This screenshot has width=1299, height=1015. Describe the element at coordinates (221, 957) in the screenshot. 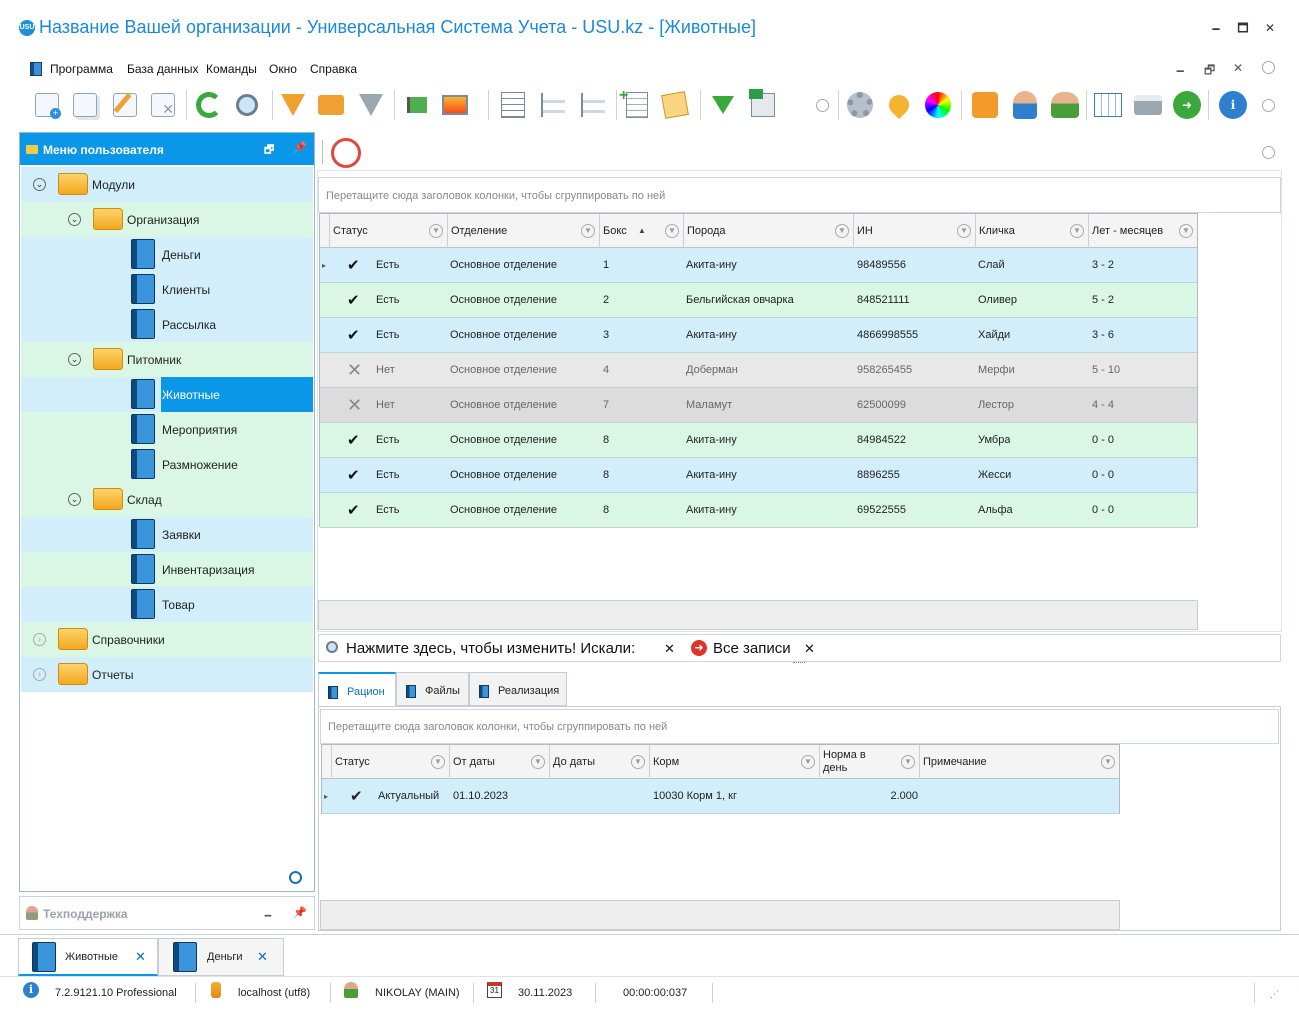

I see `window-tab-money: Деньги ✕` at that location.